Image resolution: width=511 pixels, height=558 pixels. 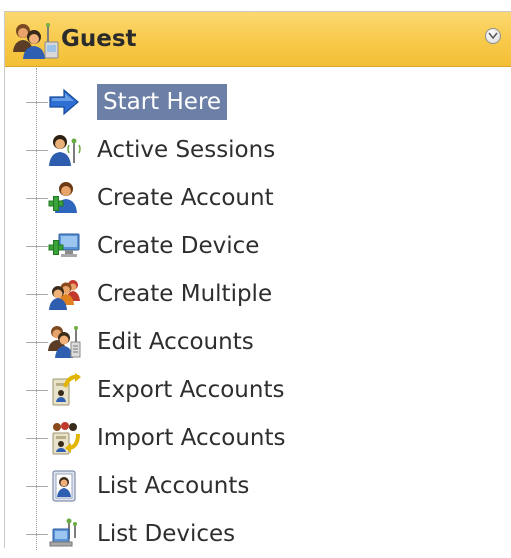 I want to click on list-accounts-icon, so click(x=64, y=486).